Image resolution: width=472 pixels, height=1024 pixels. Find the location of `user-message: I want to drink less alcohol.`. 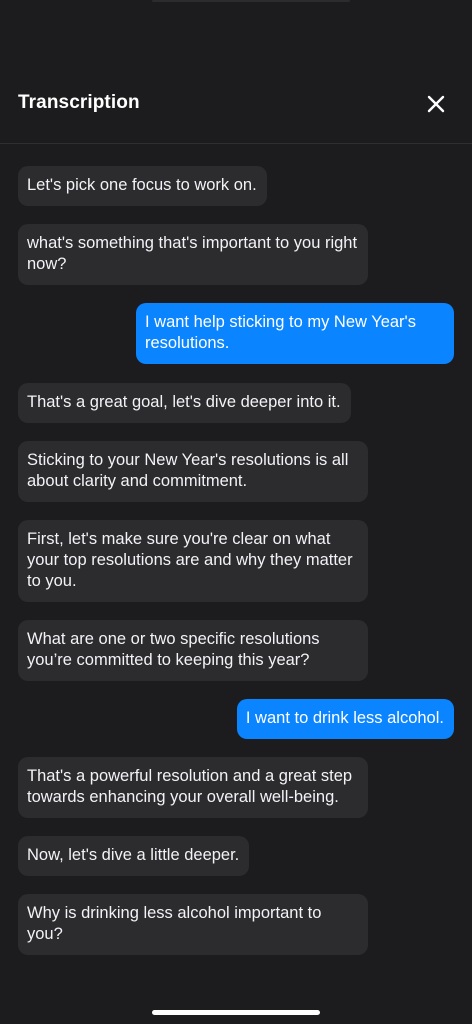

user-message: I want to drink less alcohol. is located at coordinates (236, 719).